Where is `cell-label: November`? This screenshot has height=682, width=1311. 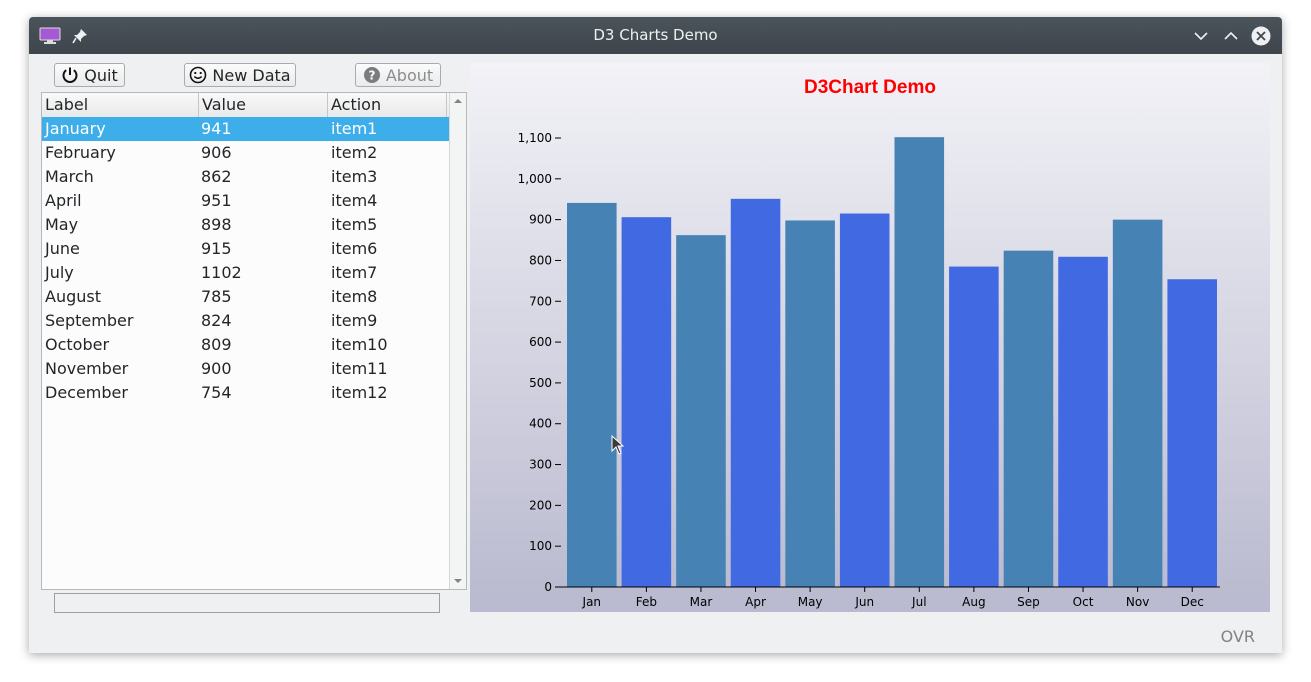 cell-label: November is located at coordinates (87, 368).